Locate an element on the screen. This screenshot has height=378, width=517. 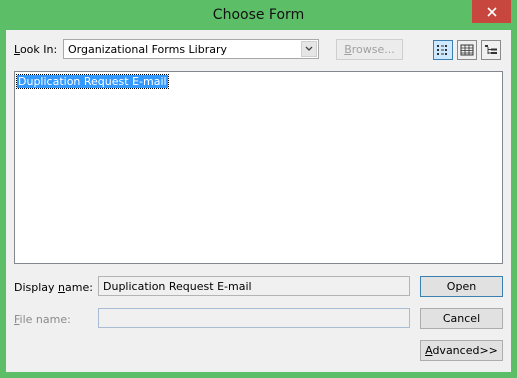
look-in-value: Organizational Forms Library is located at coordinates (148, 49).